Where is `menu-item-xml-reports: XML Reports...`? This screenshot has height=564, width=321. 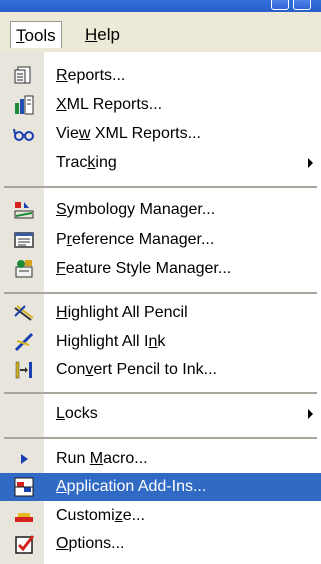
menu-item-xml-reports: XML Reports... is located at coordinates (160, 105).